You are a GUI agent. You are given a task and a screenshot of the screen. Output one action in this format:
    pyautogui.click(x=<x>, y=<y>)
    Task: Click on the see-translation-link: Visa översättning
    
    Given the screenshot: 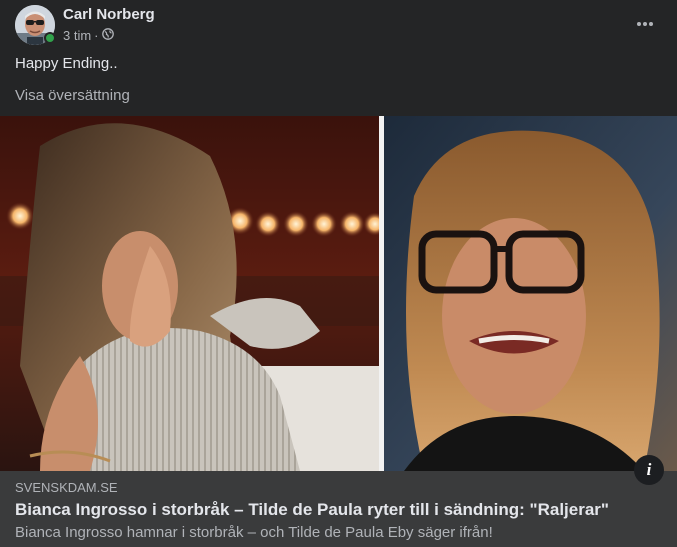 What is the action you would take?
    pyautogui.click(x=72, y=95)
    